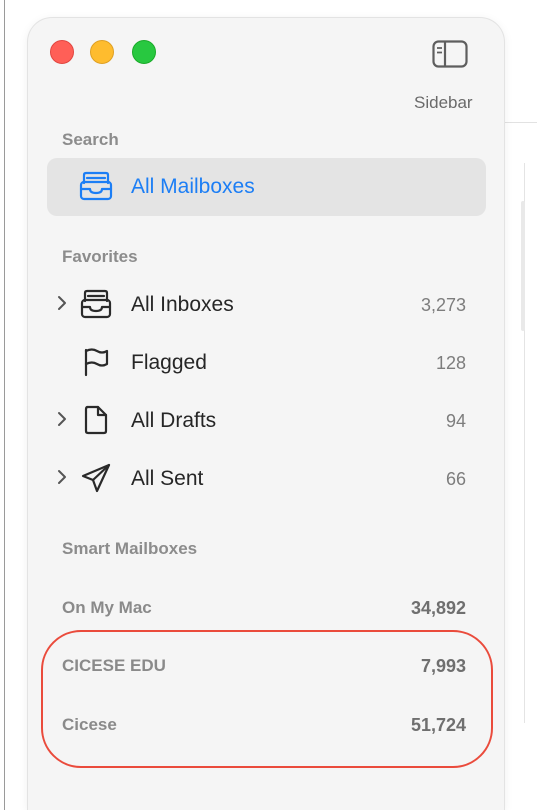 Image resolution: width=537 pixels, height=810 pixels. Describe the element at coordinates (450, 363) in the screenshot. I see `unread-count: 128` at that location.